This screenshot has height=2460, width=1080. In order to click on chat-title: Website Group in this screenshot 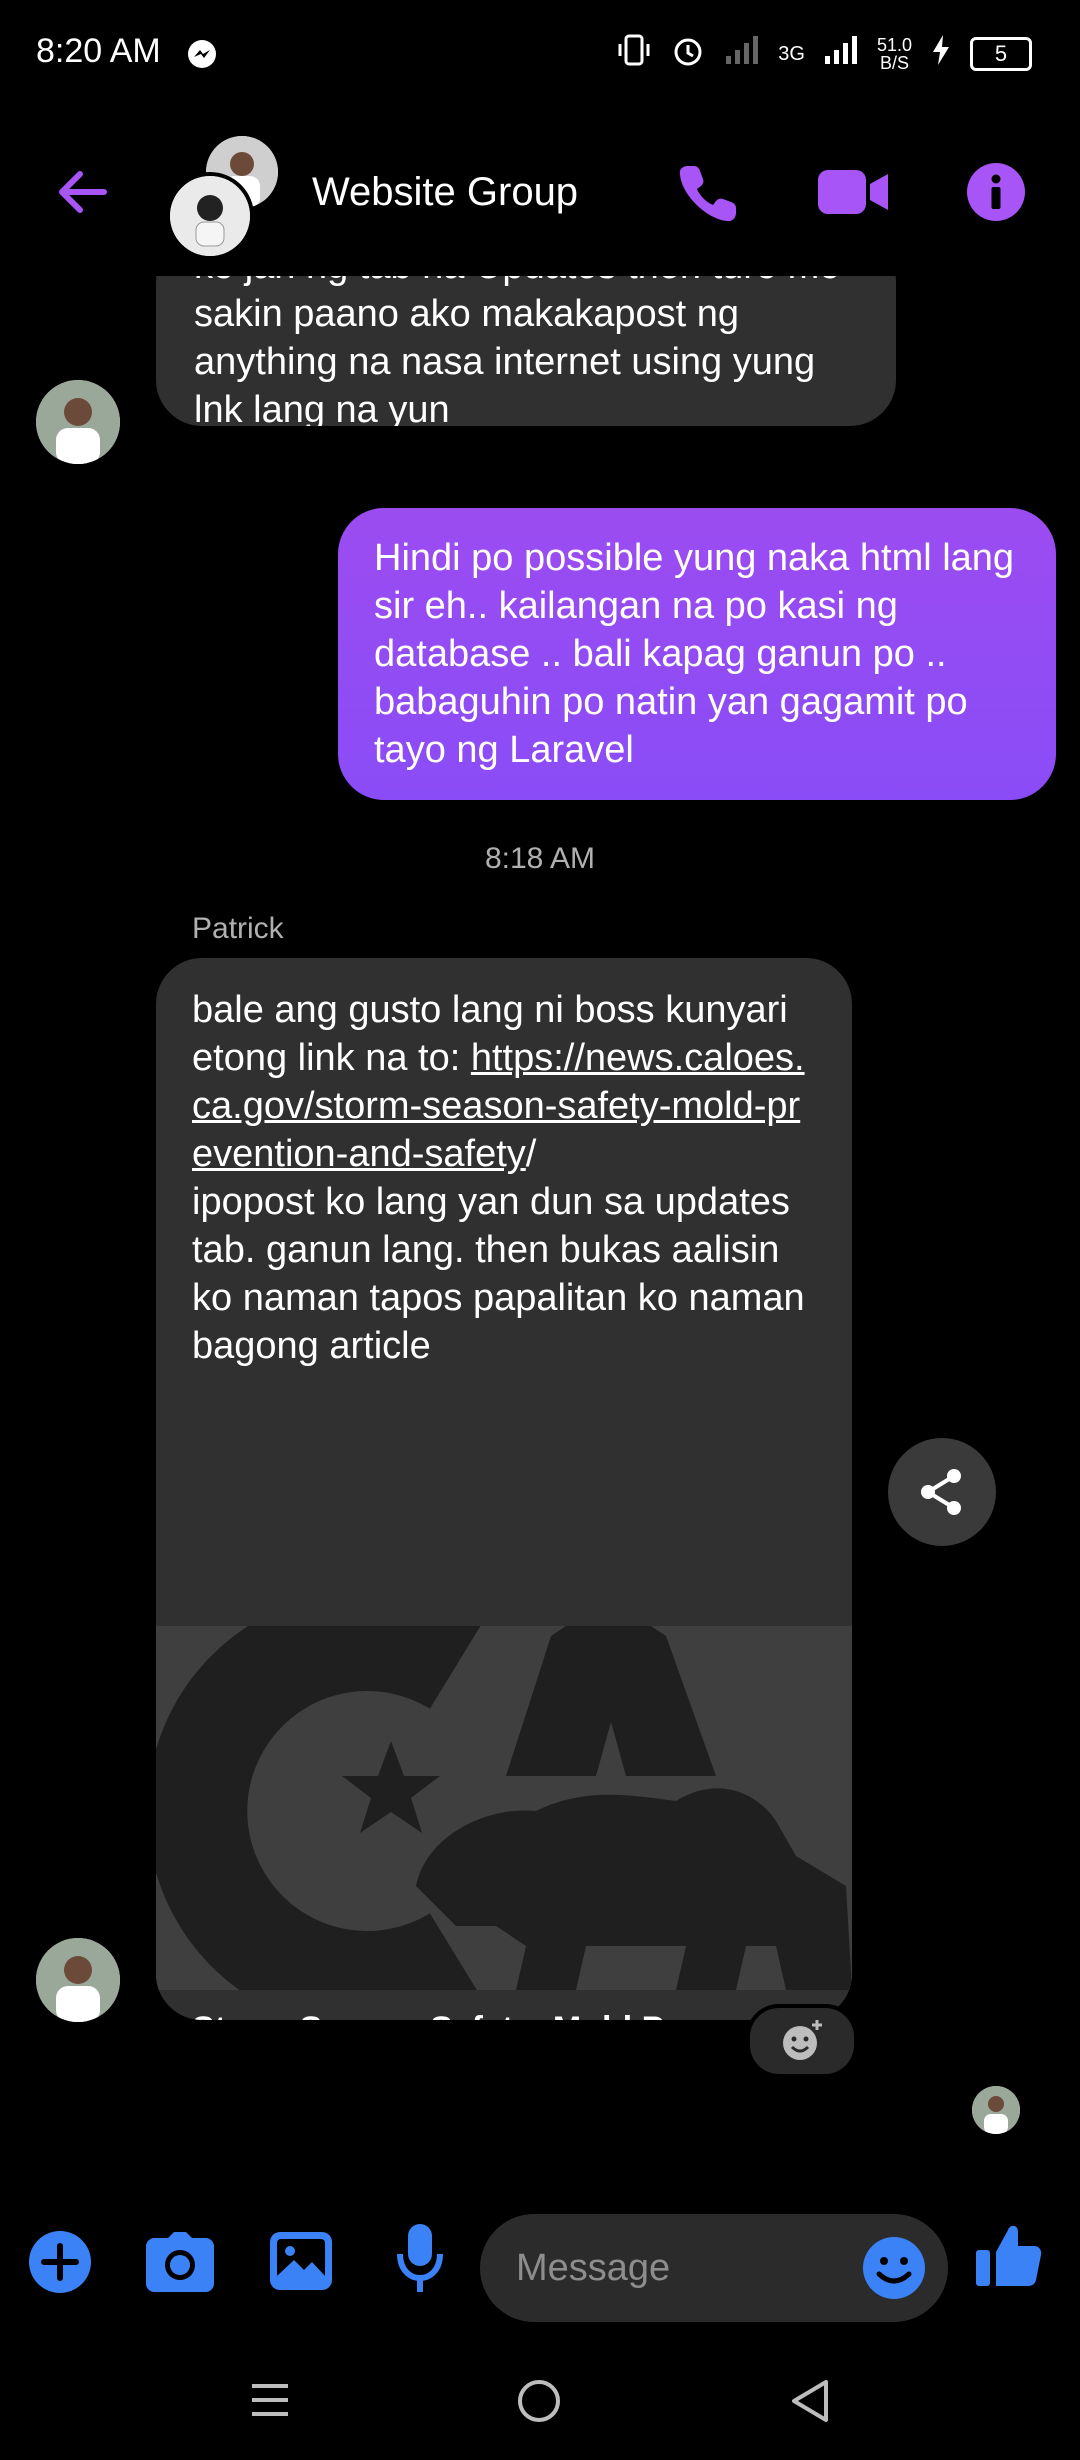, I will do `click(445, 192)`.